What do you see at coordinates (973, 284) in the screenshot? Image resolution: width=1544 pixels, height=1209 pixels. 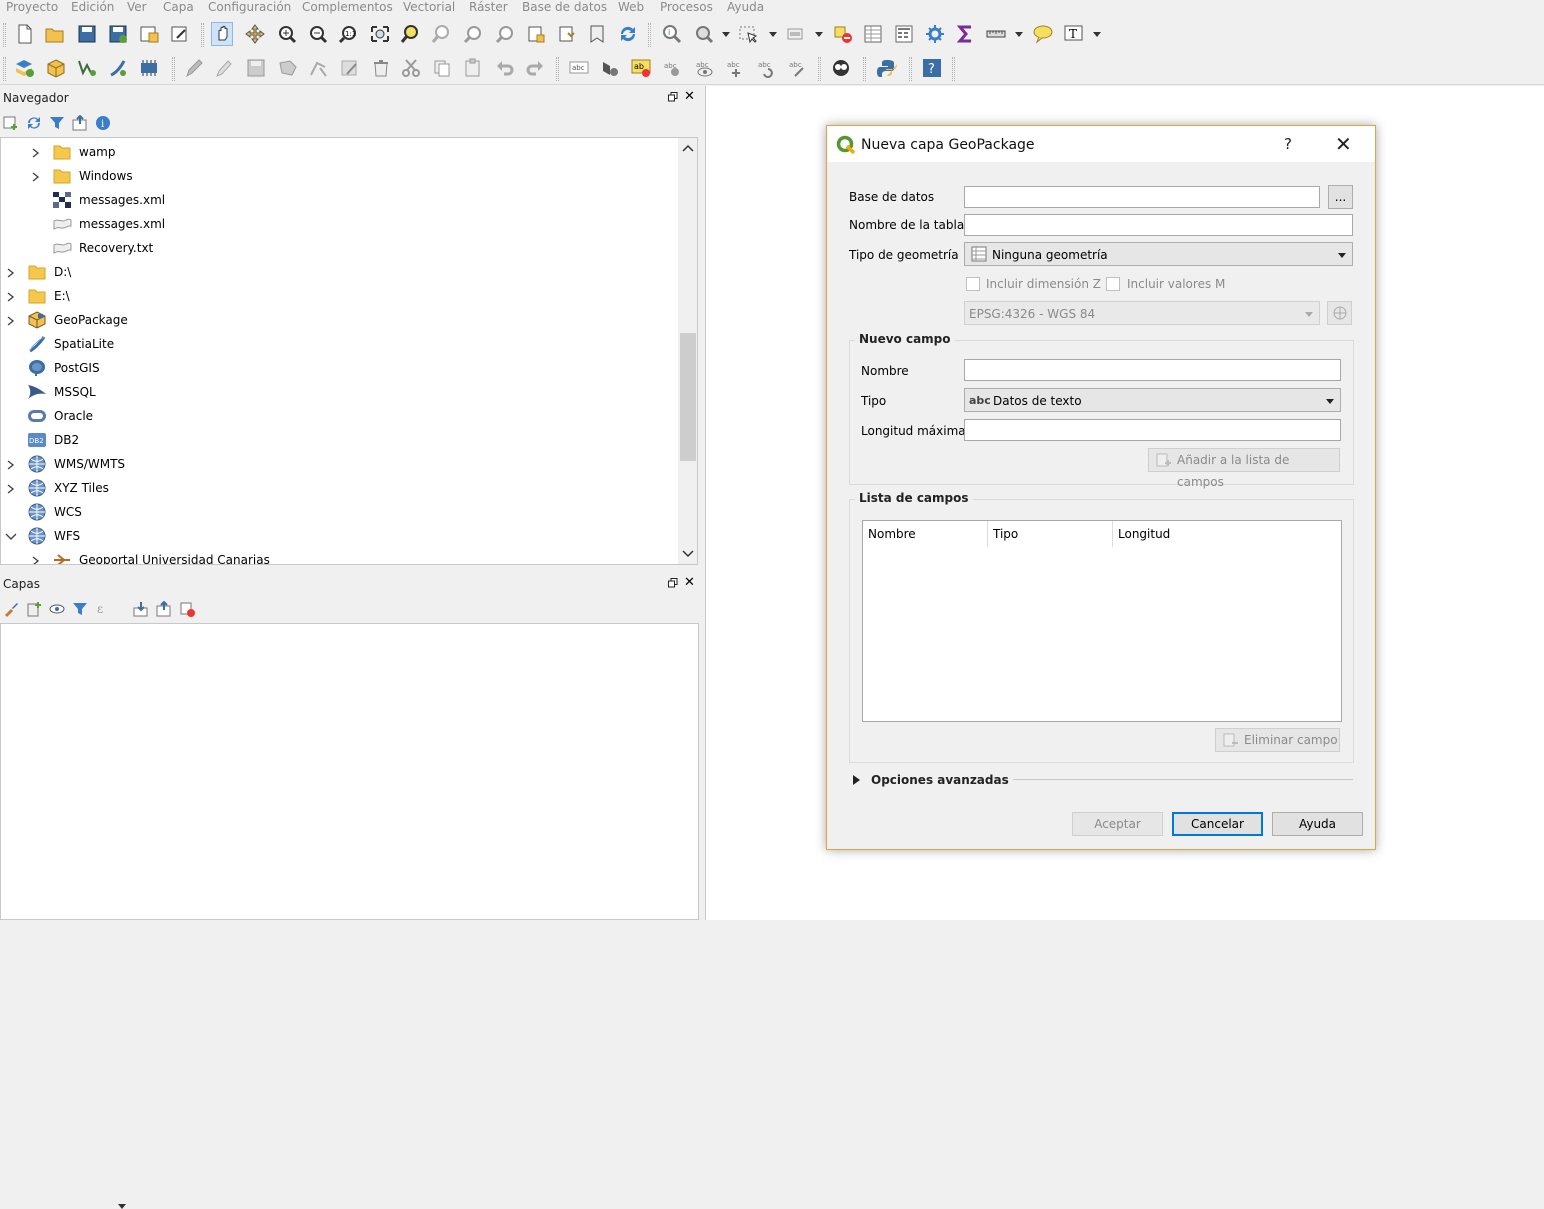 I see `include-z-checkbox` at bounding box center [973, 284].